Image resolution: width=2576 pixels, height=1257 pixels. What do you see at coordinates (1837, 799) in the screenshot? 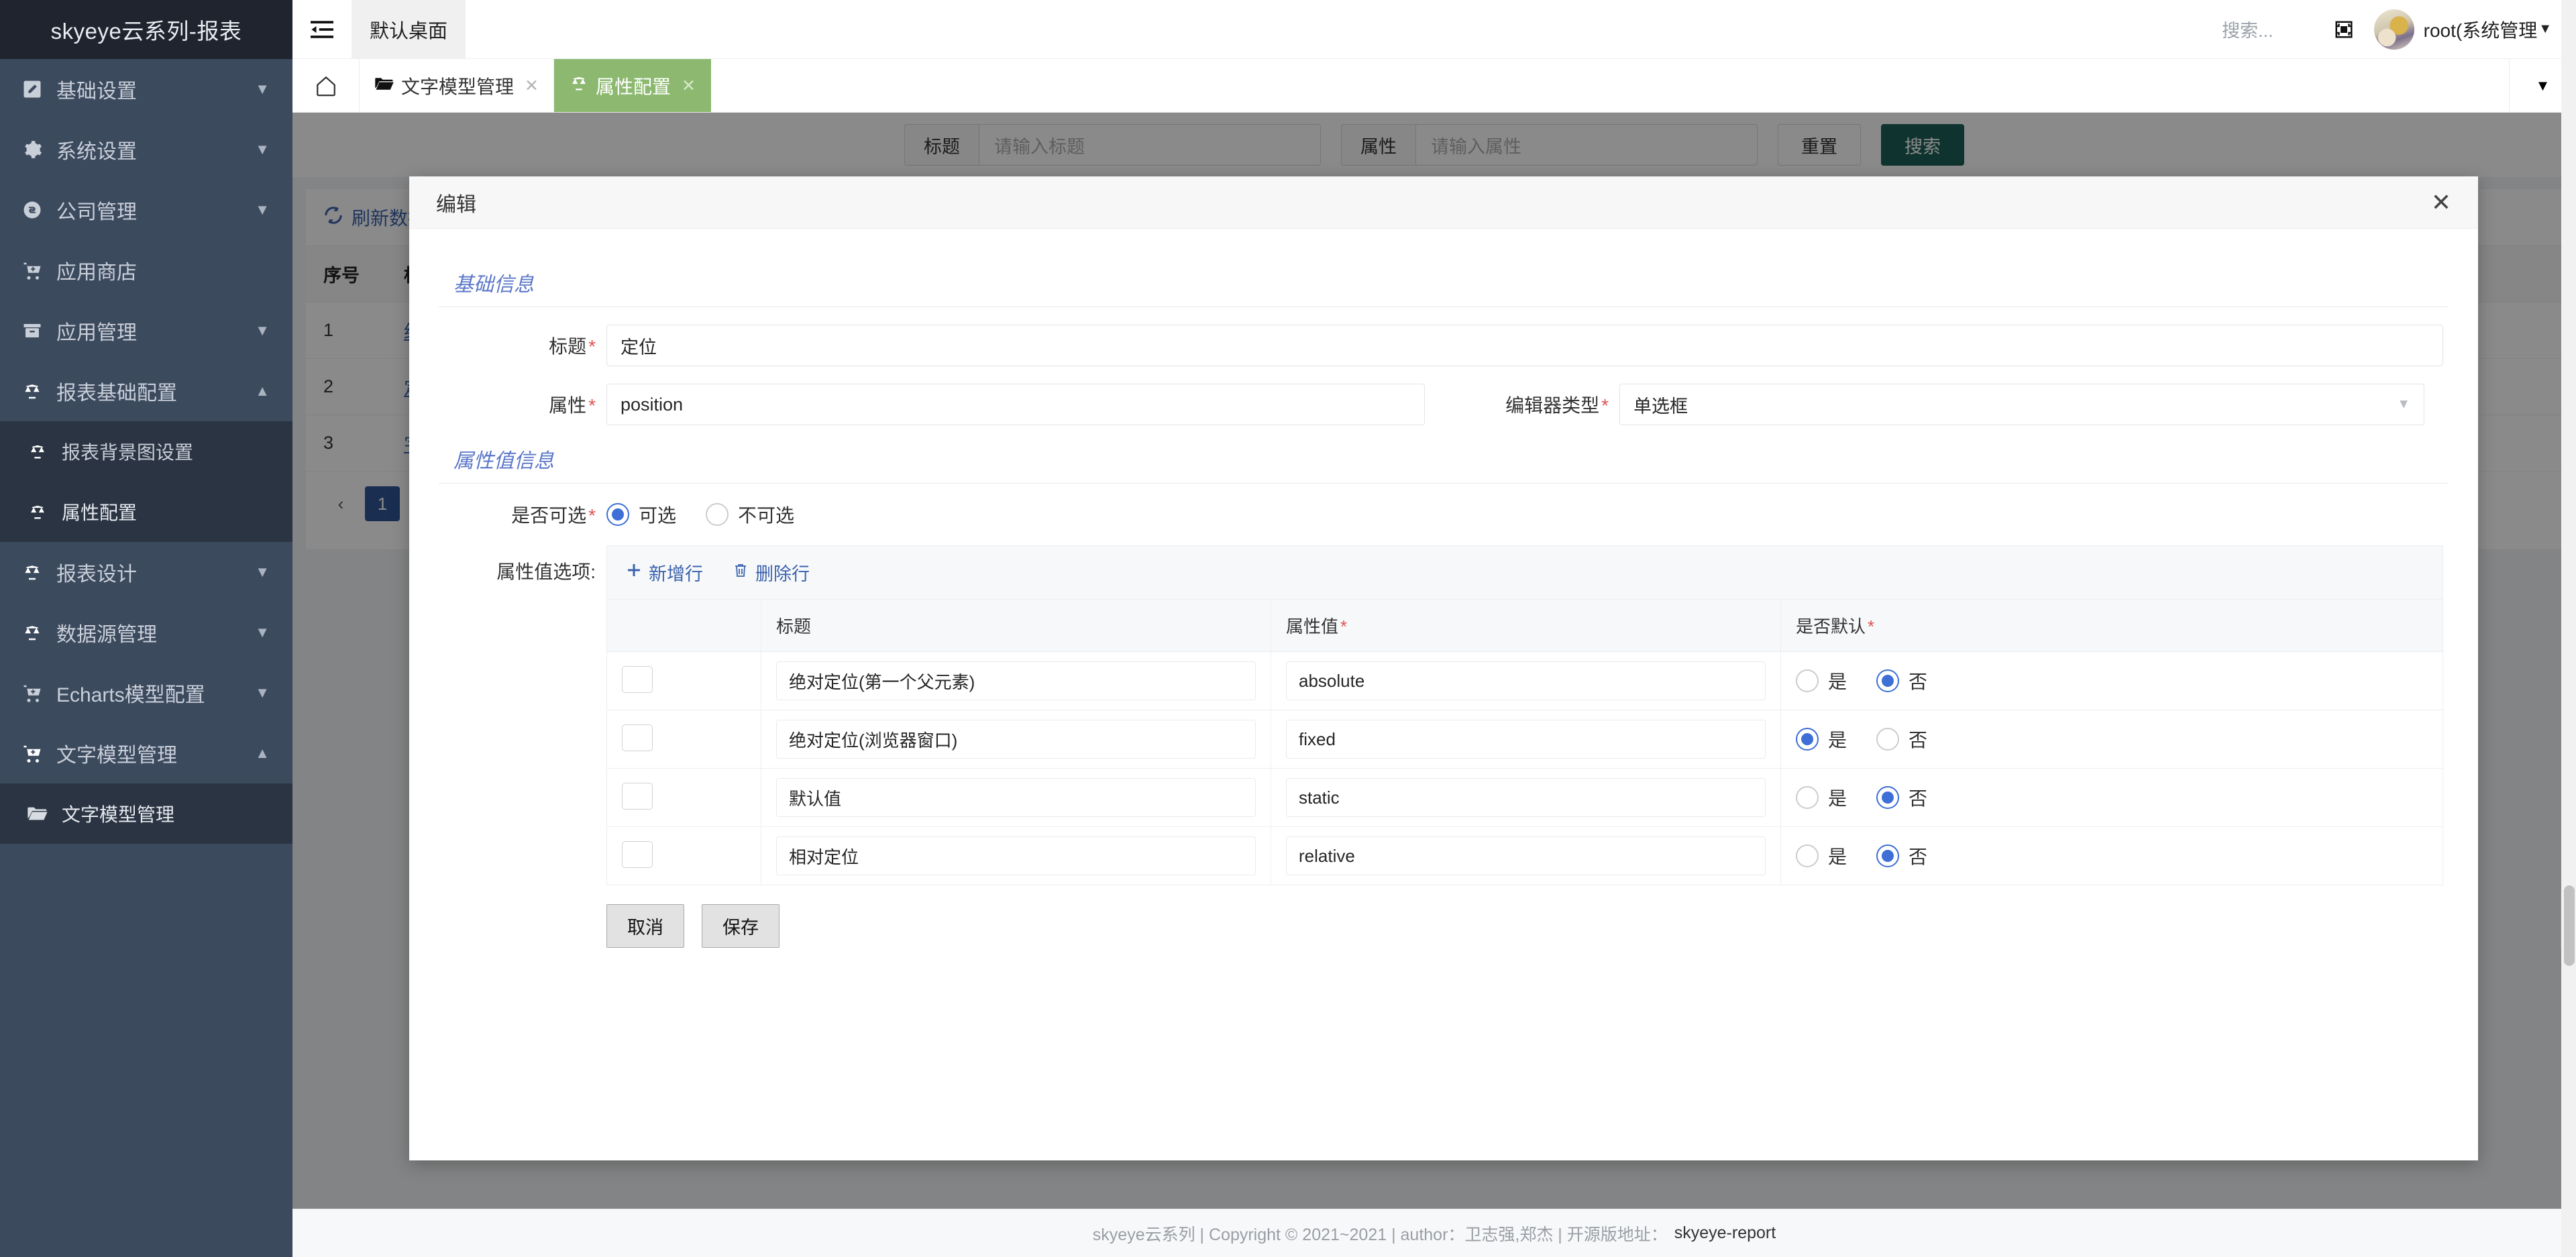
I see `radio-label: 是` at bounding box center [1837, 799].